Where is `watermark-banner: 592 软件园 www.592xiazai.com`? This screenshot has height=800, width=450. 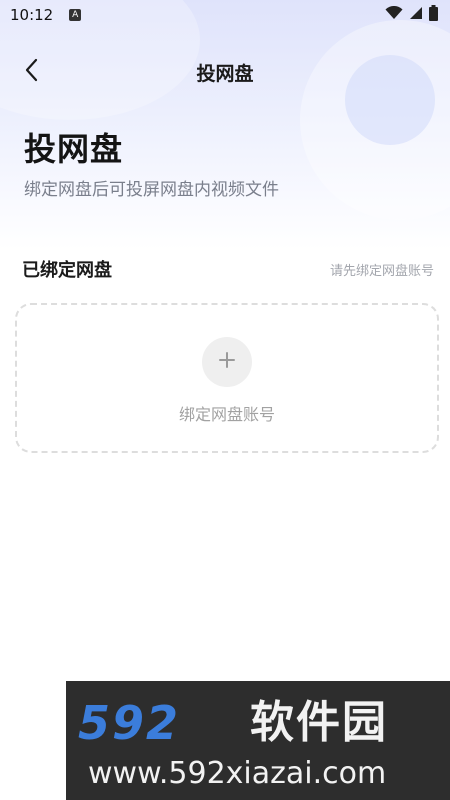
watermark-banner: 592 软件园 www.592xiazai.com is located at coordinates (258, 740).